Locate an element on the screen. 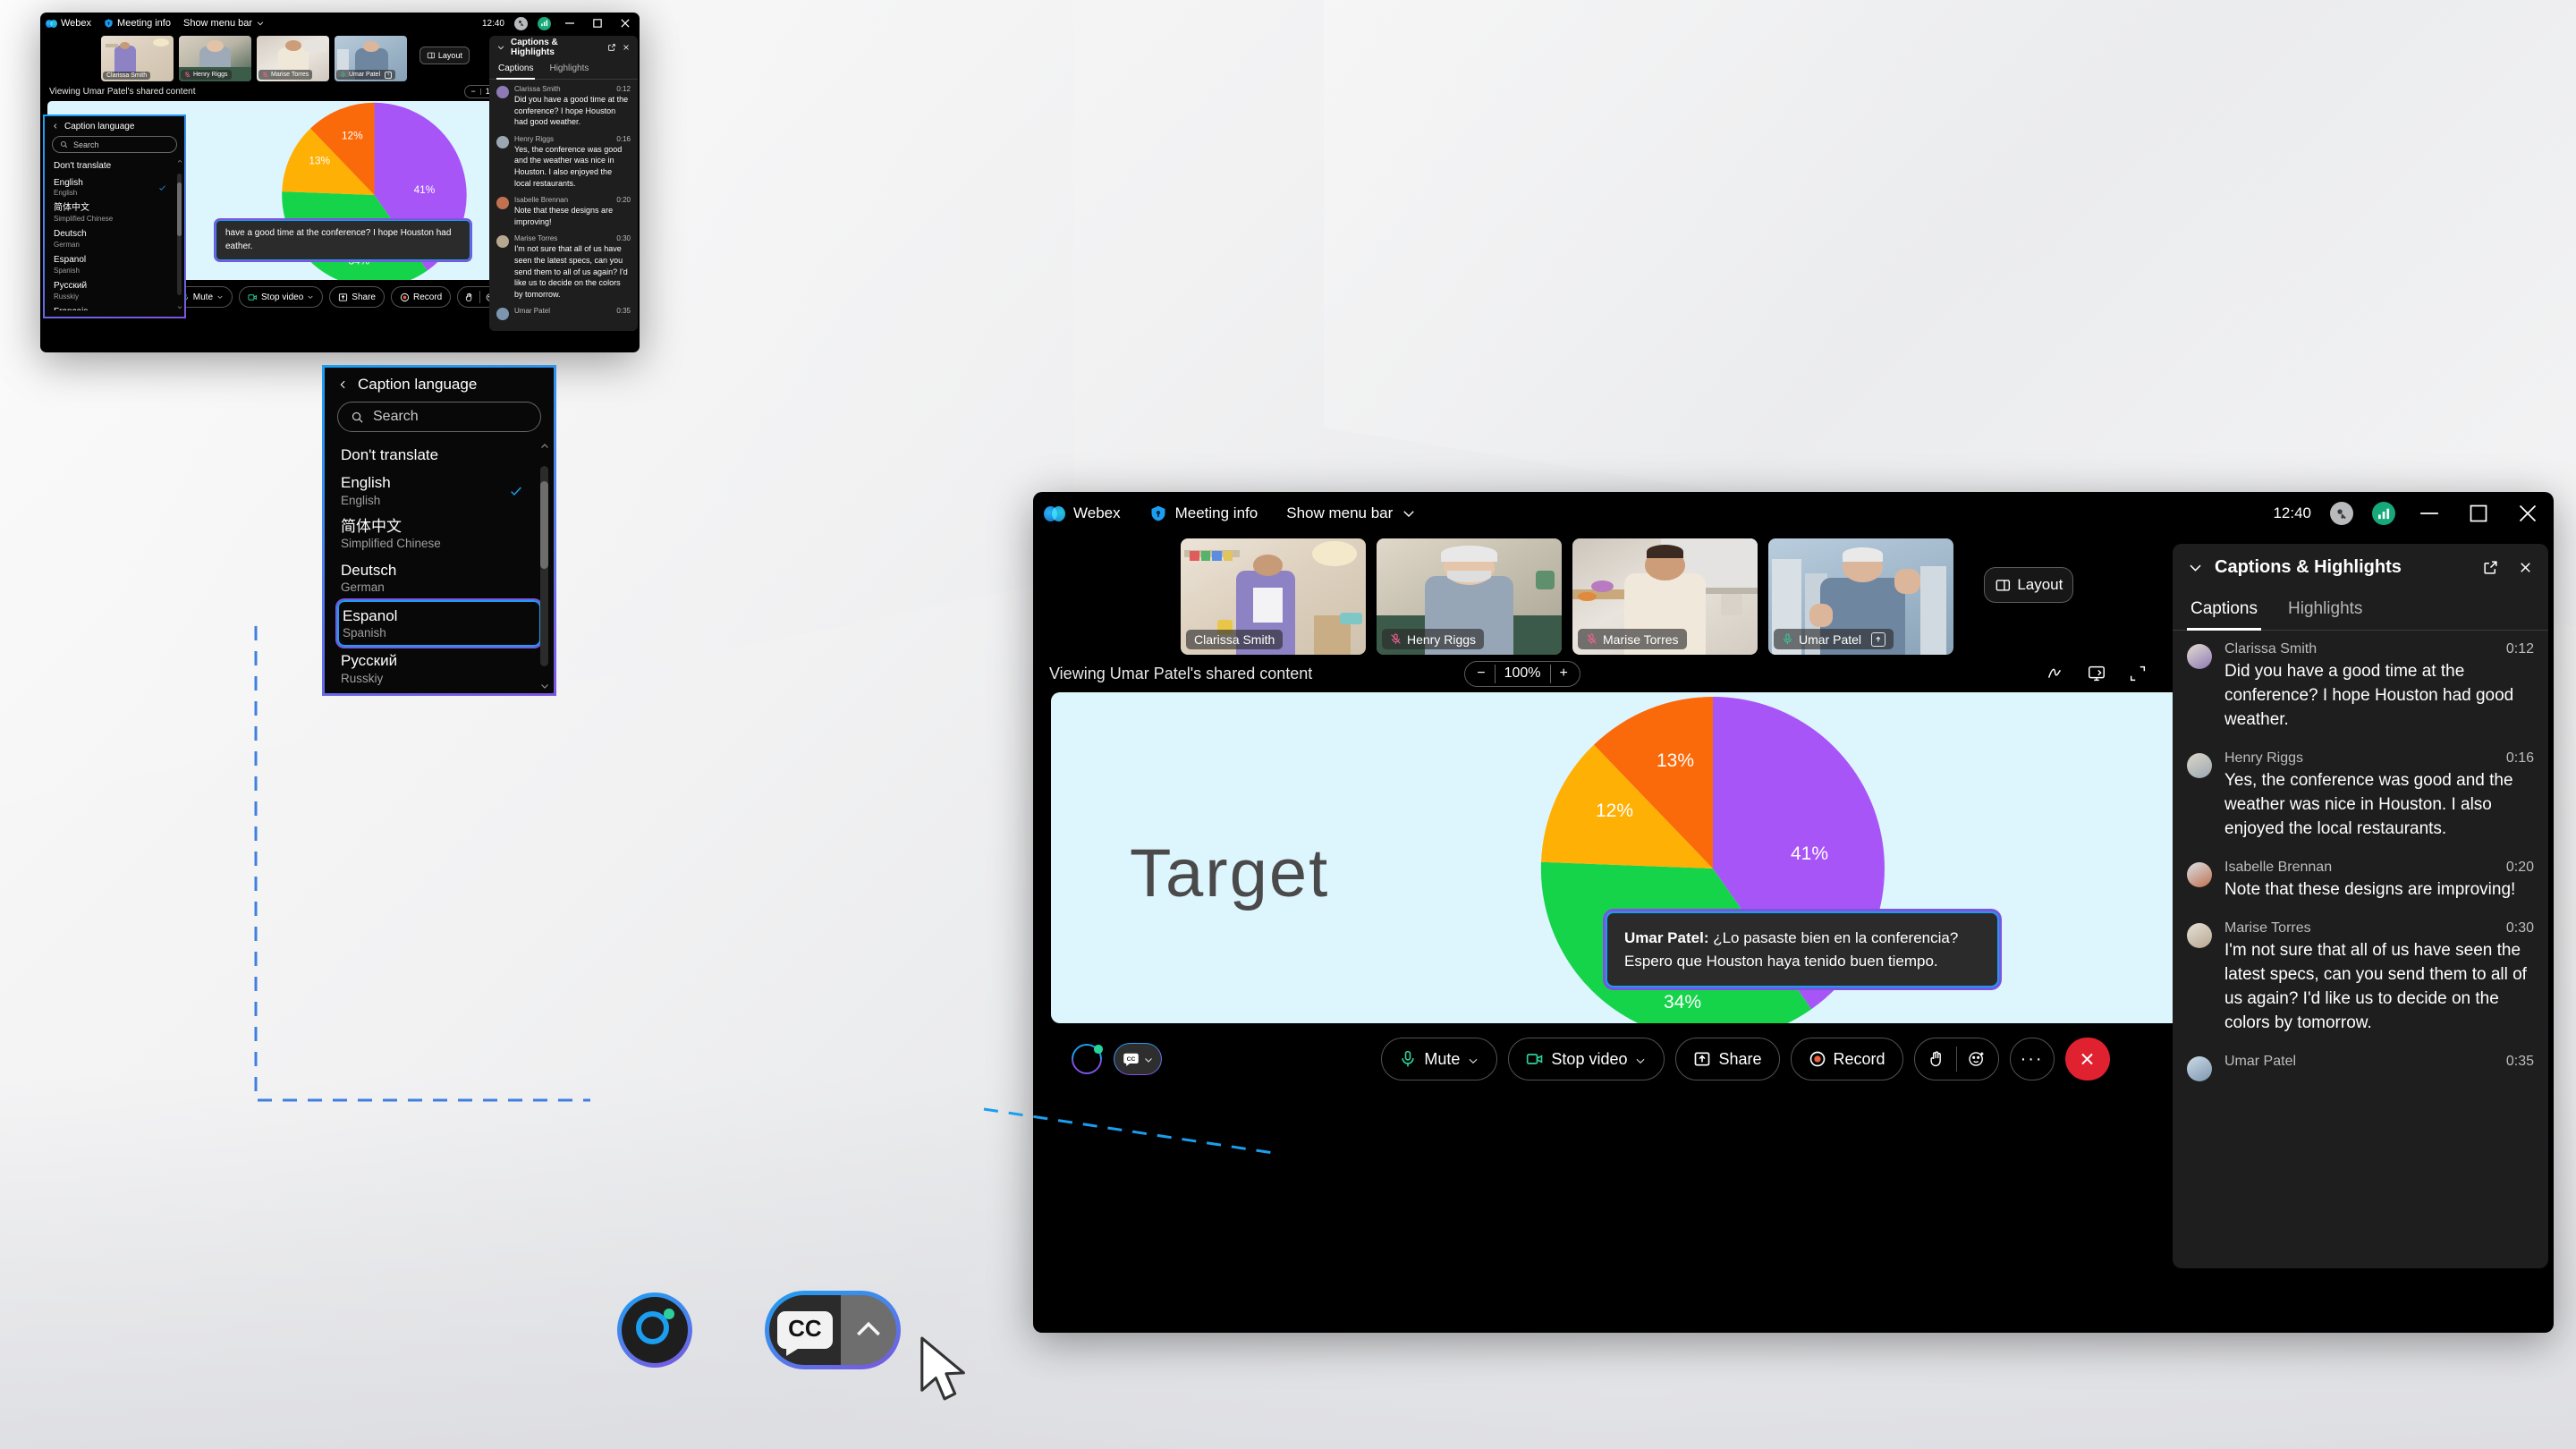  language-option: Espanol Spanish is located at coordinates (114, 265).